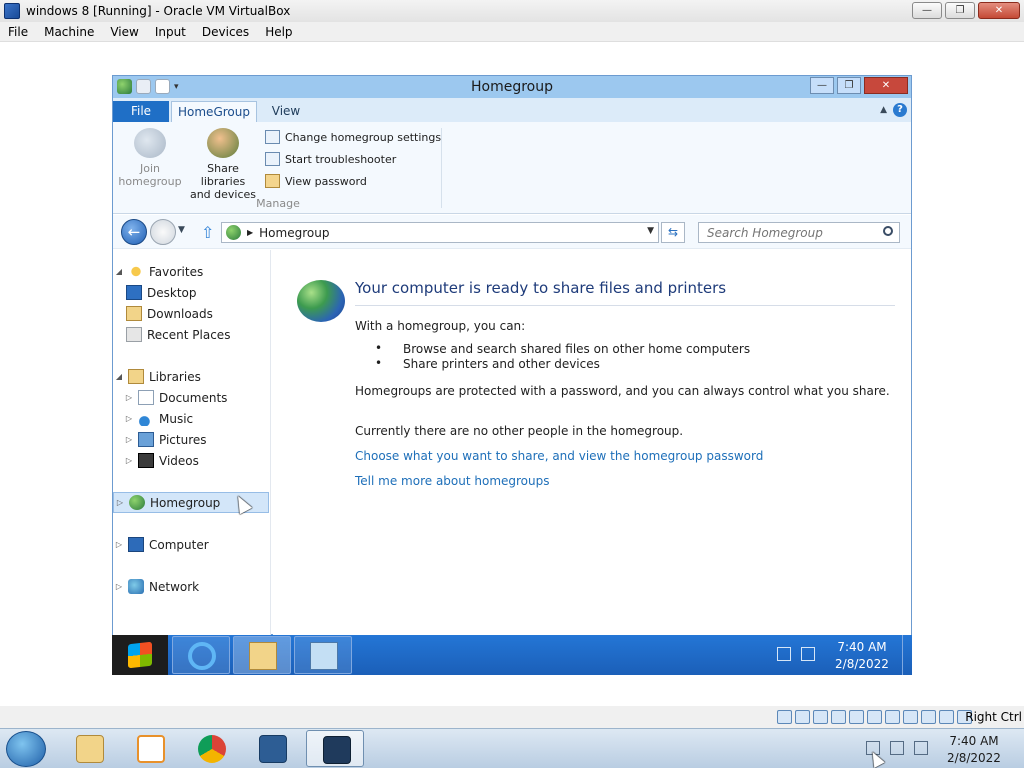 This screenshot has width=1024, height=768. Describe the element at coordinates (225, 32) in the screenshot. I see `menu-devices: Devices` at that location.